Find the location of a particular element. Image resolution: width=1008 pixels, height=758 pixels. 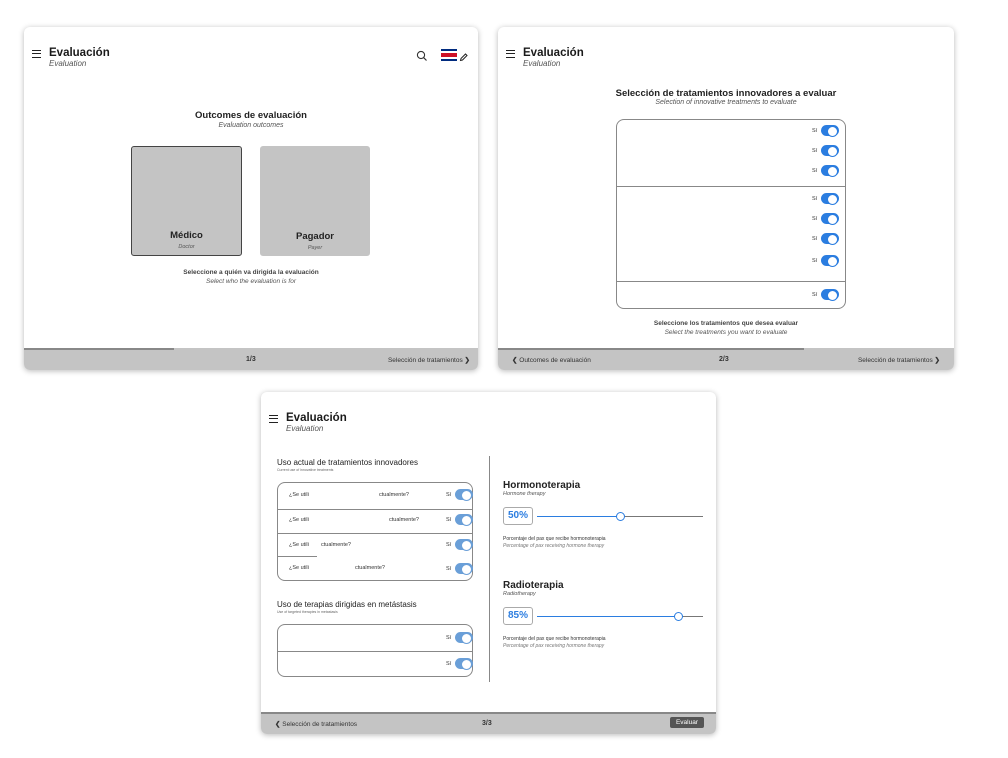

column-divider is located at coordinates (489, 569).